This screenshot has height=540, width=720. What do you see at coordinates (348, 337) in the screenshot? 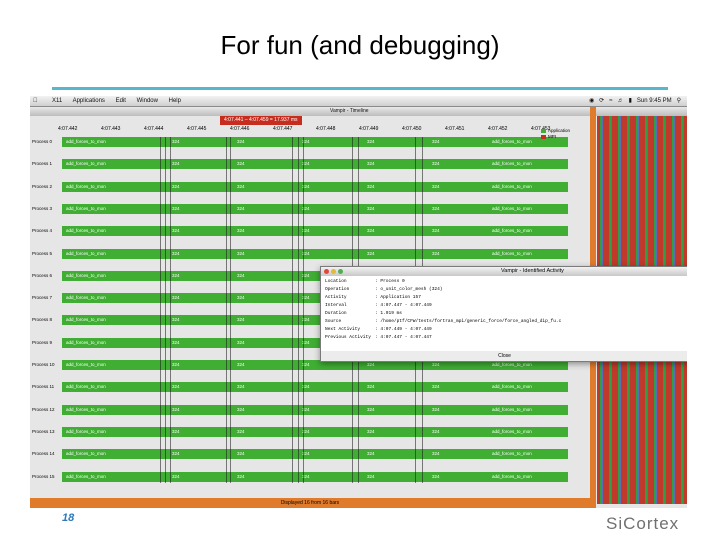
I see `detail-key: Previous Activity` at bounding box center [348, 337].